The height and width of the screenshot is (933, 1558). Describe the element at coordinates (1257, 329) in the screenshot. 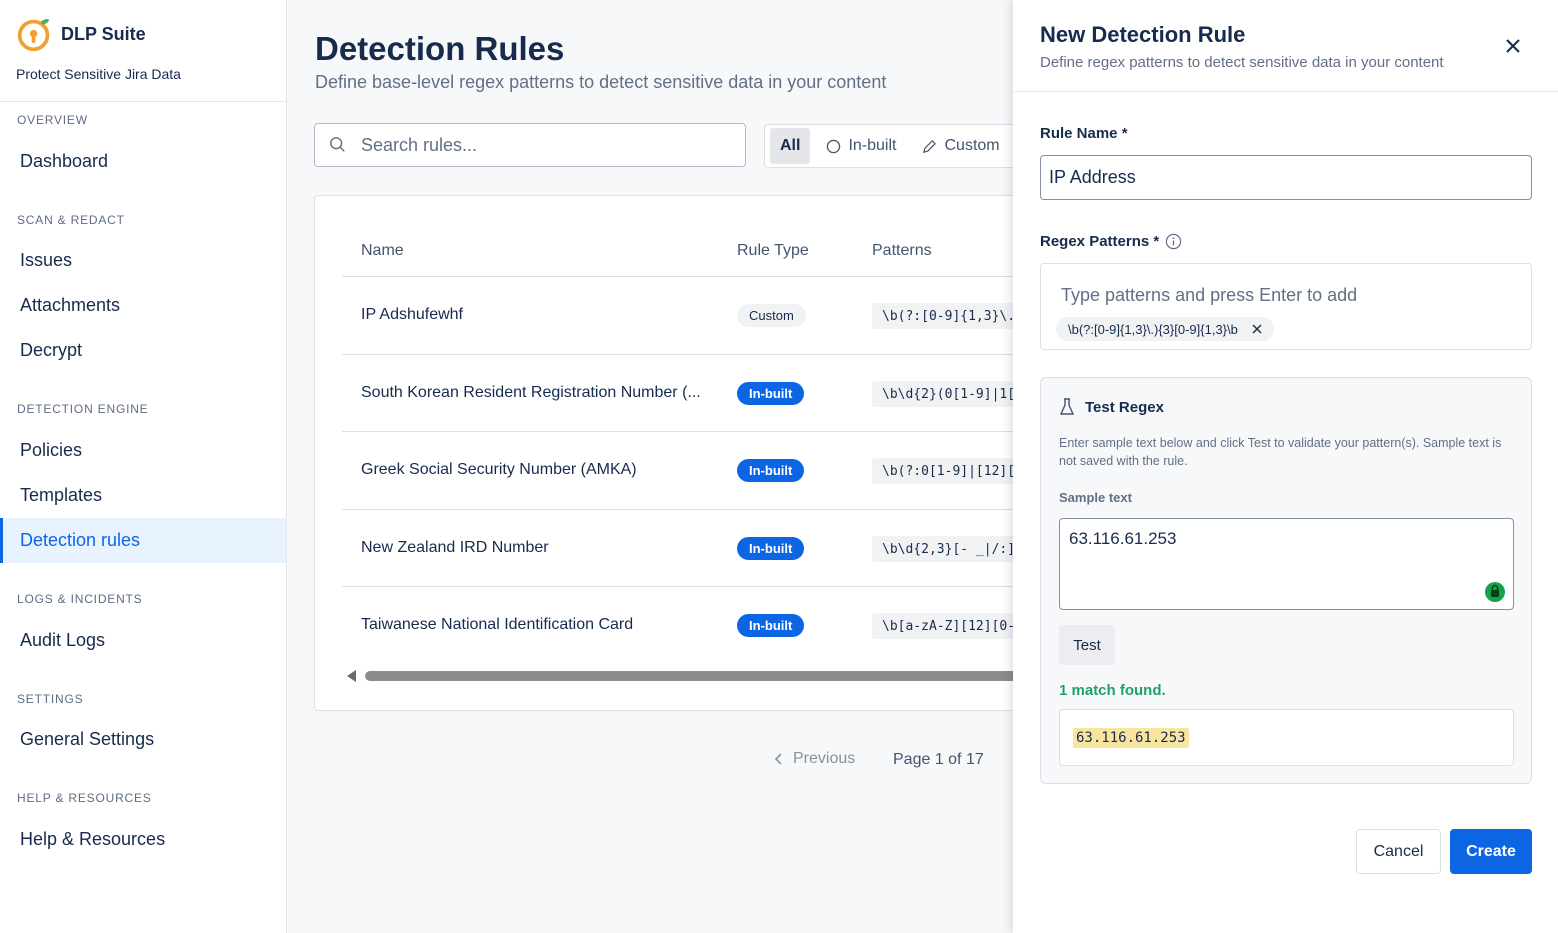

I see `remove-chip-icon` at that location.